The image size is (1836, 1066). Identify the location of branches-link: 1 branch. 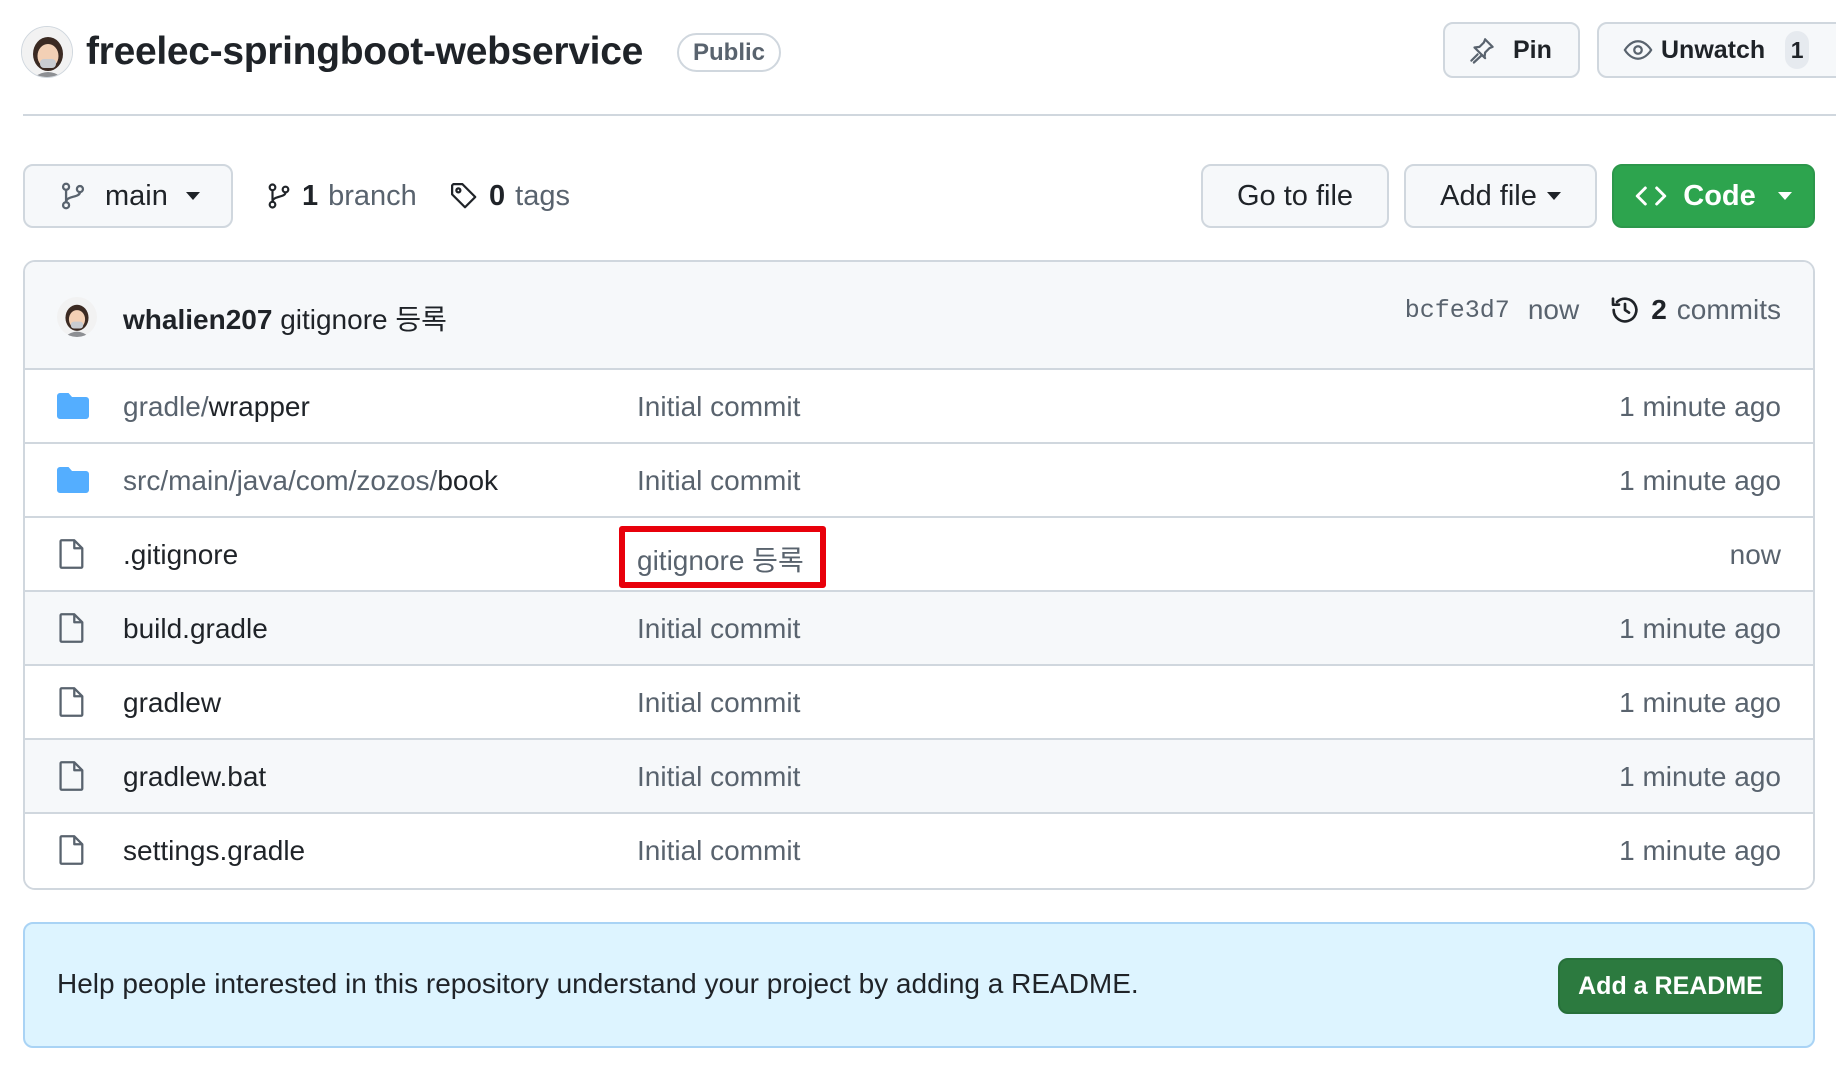
(341, 196).